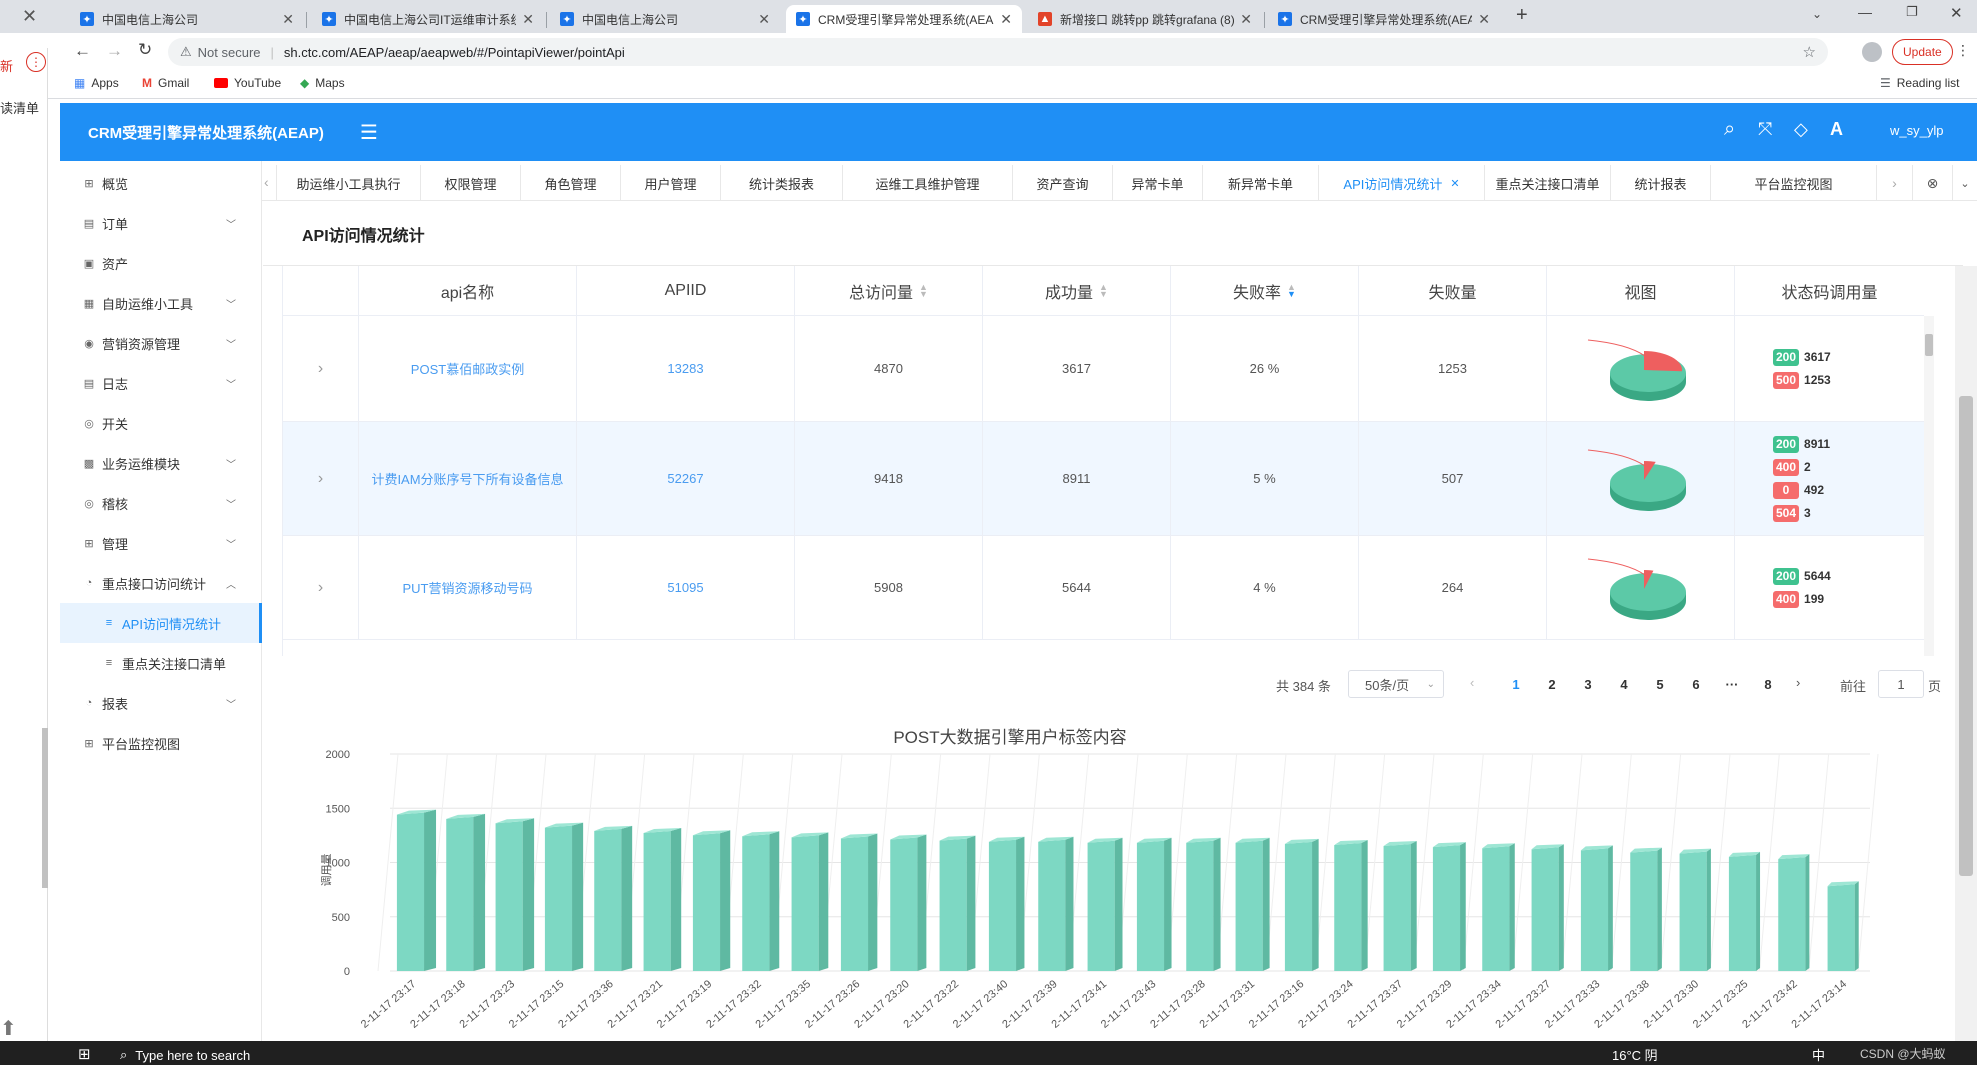 This screenshot has height=1065, width=1977. What do you see at coordinates (1157, 183) in the screenshot?
I see `tab-7: 异常卡单` at bounding box center [1157, 183].